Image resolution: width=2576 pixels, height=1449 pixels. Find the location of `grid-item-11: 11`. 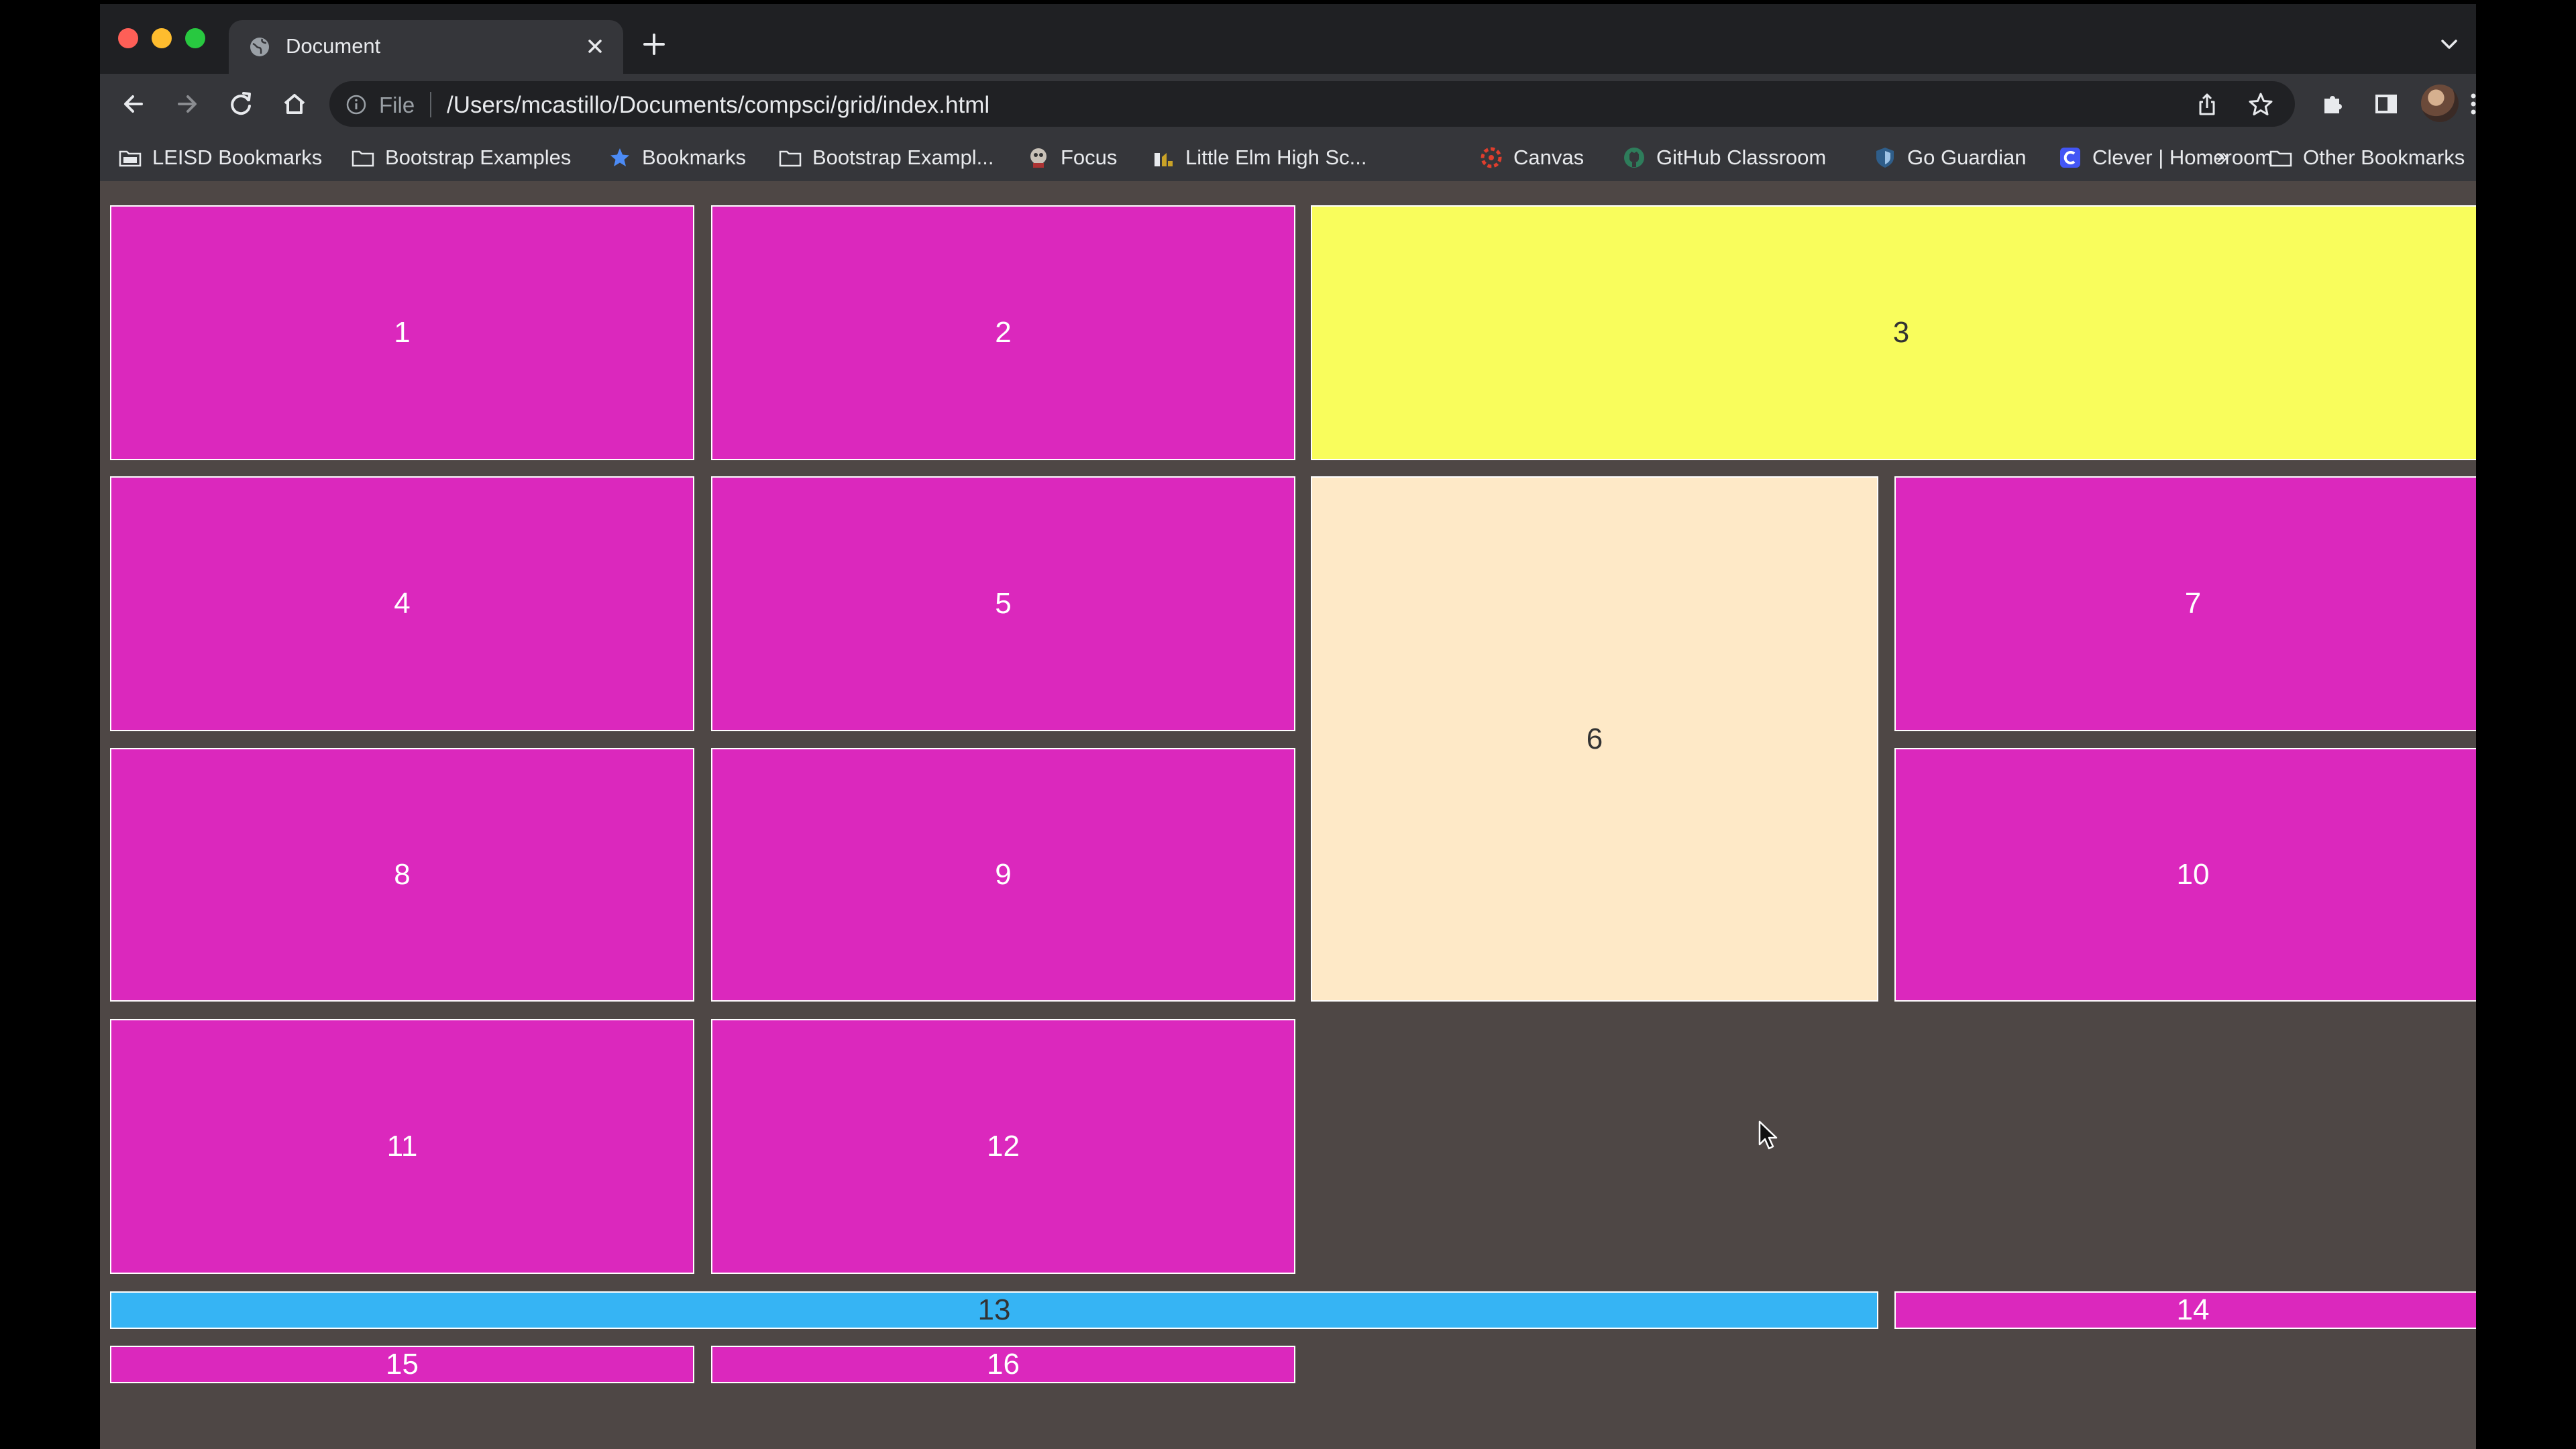

grid-item-11: 11 is located at coordinates (402, 1146).